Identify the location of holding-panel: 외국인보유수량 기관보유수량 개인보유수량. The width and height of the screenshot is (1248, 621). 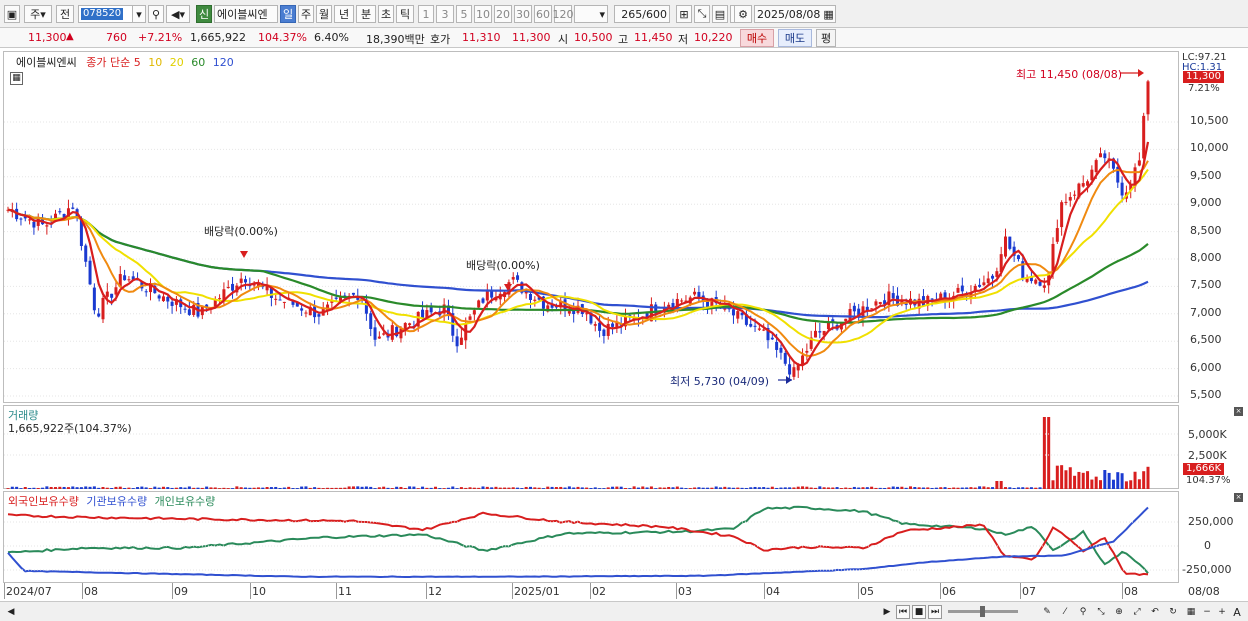
(591, 537).